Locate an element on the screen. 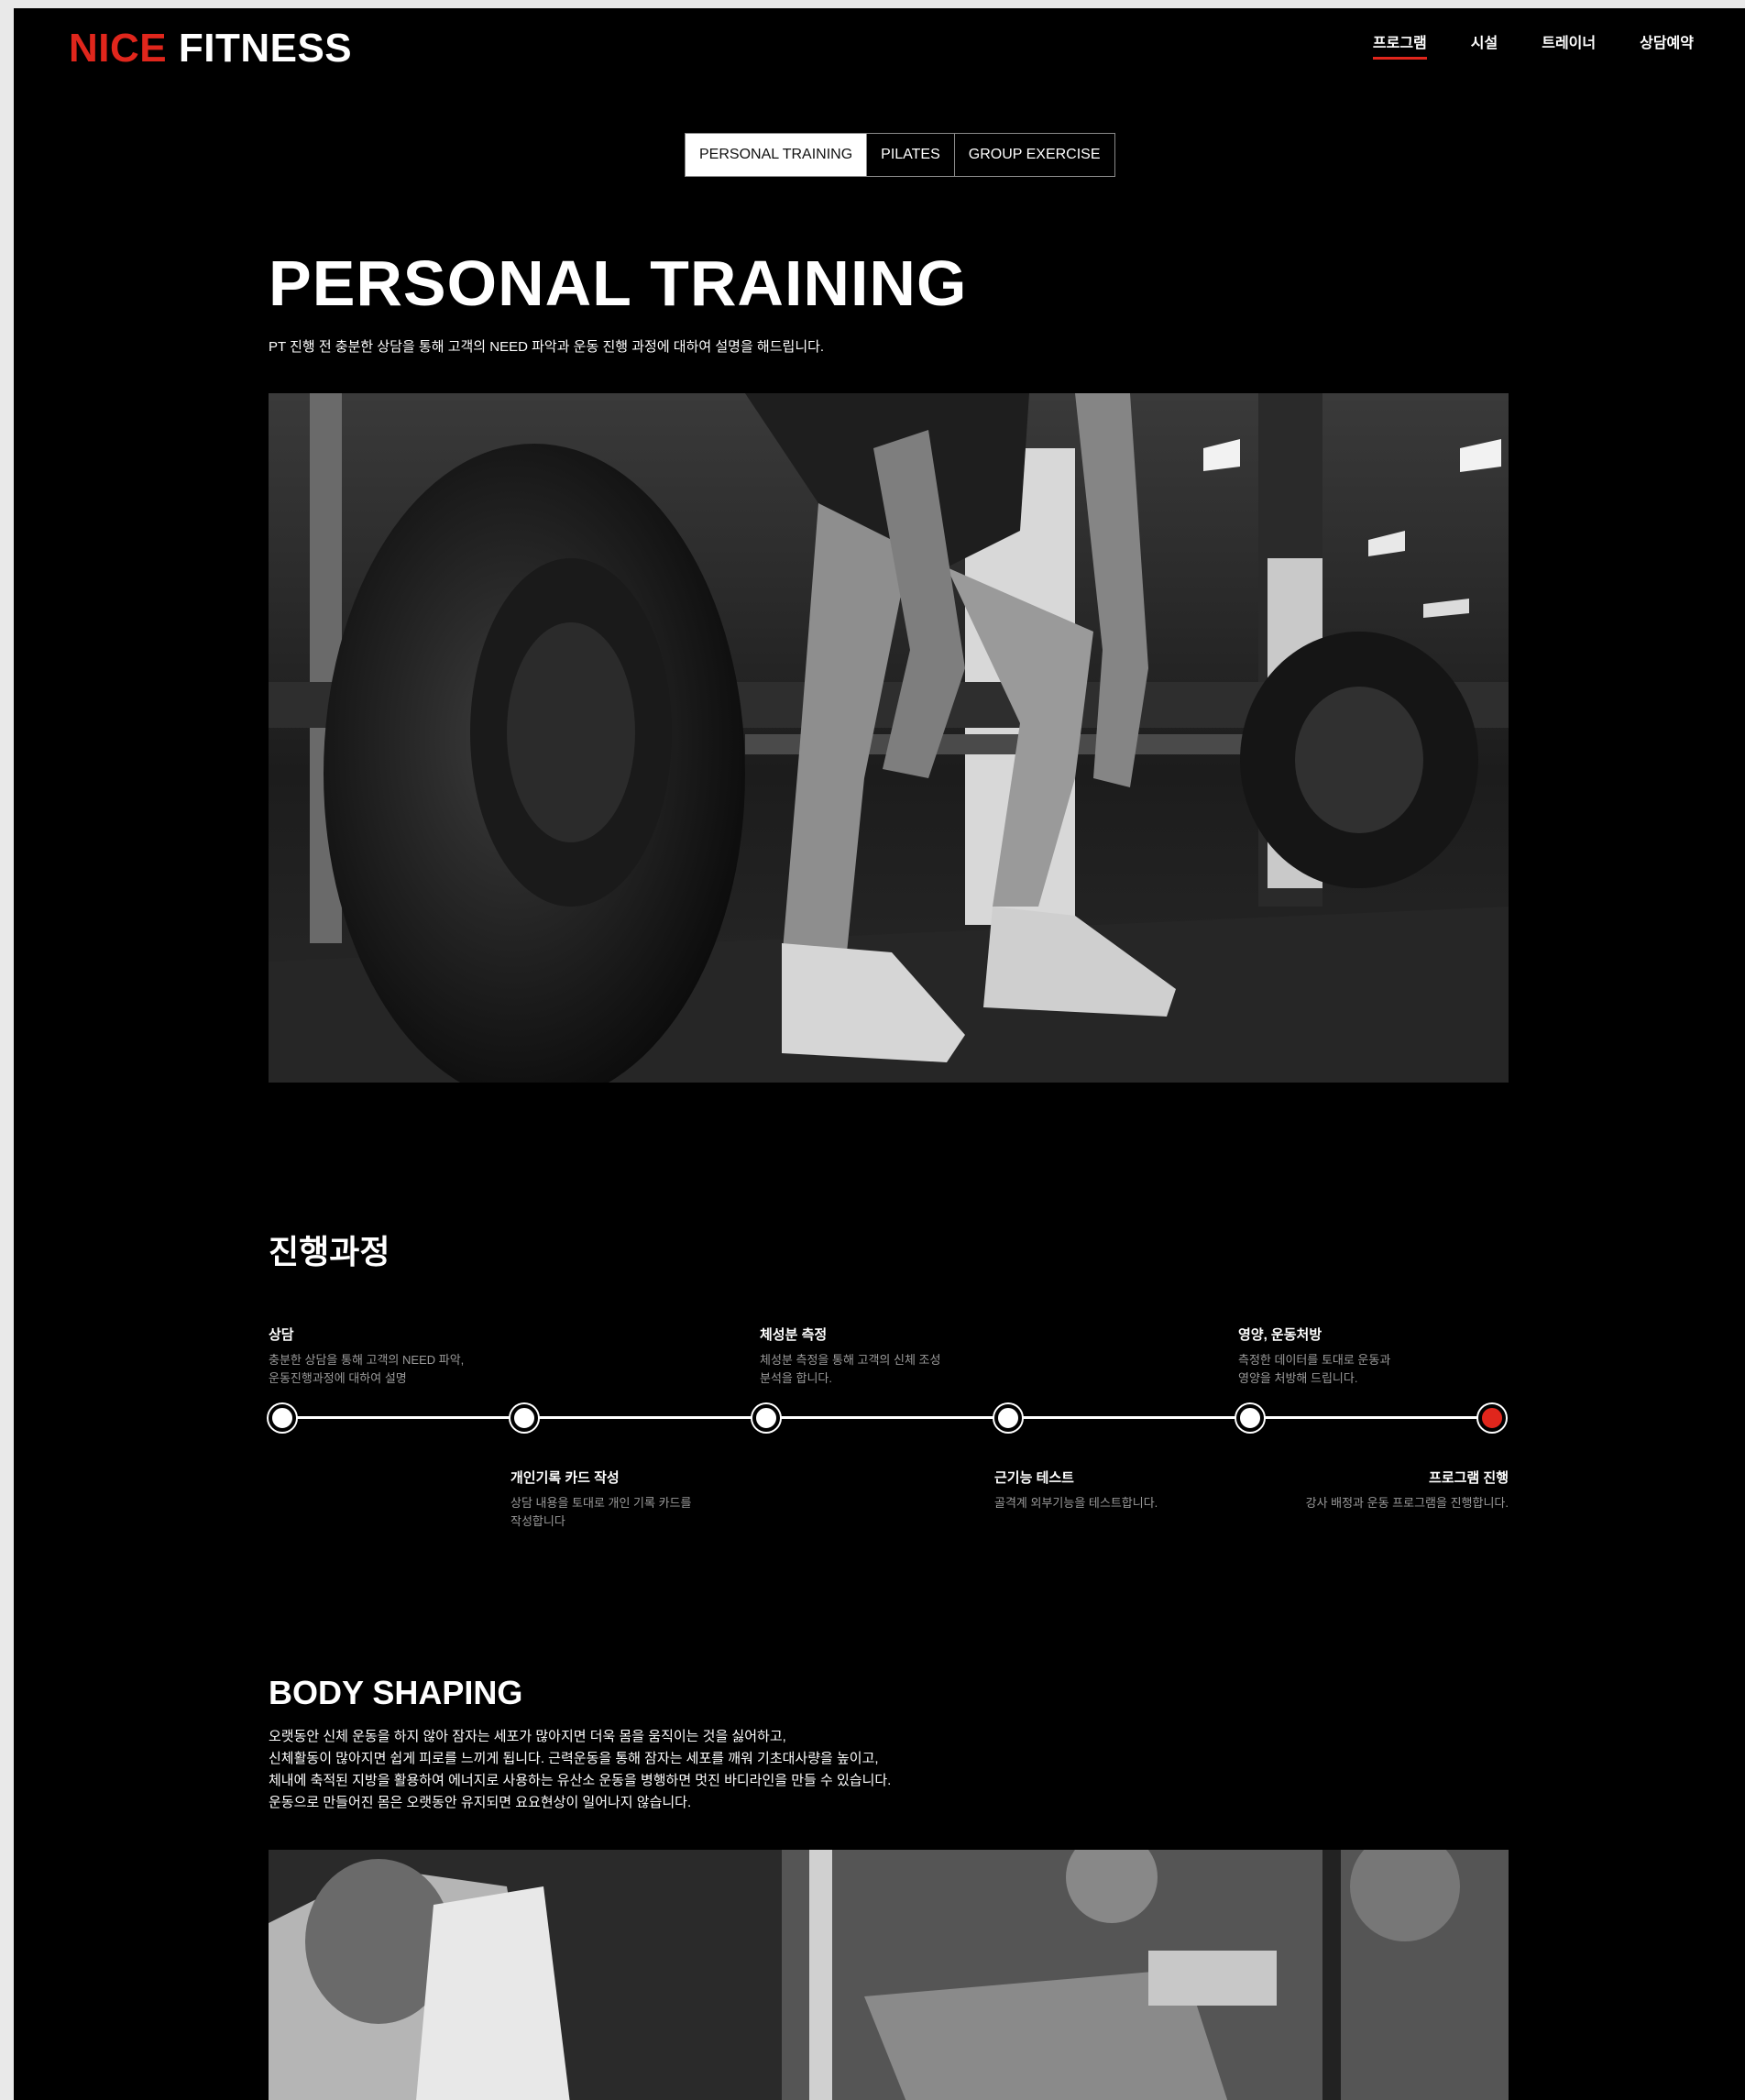  process-step-3: 체성분 측정 체성분 측정을 통해 고객의 신체 조성 분석을 합니다. is located at coordinates (870, 1356).